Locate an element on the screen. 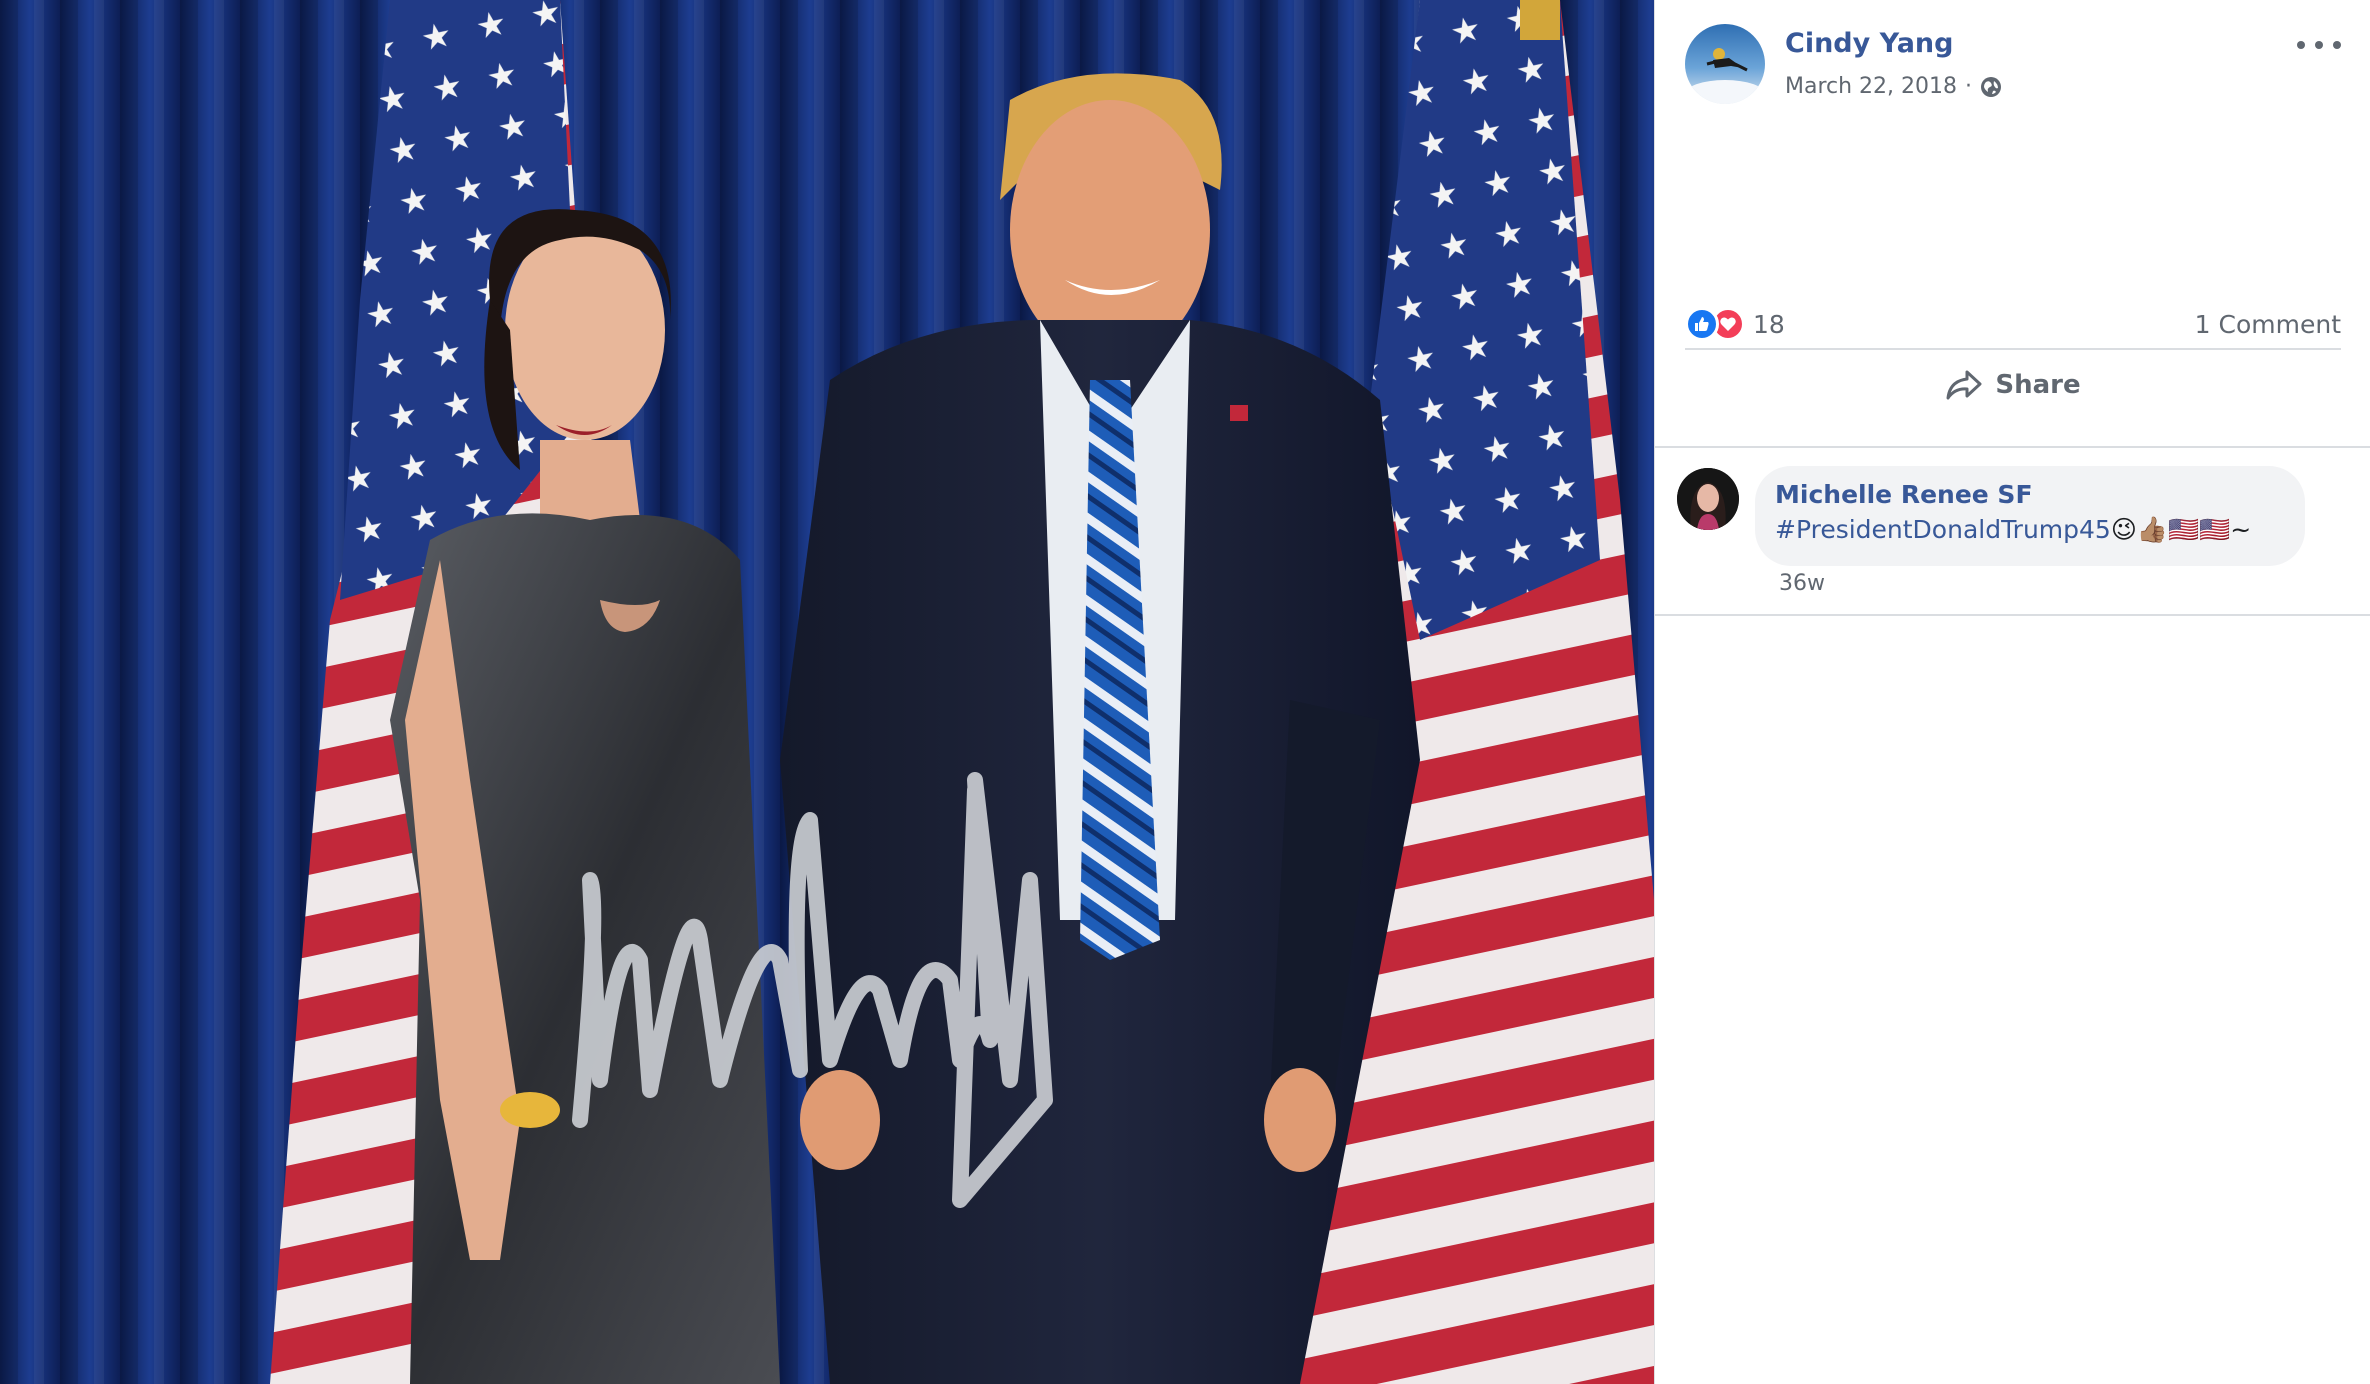 The image size is (2370, 1384). skydiver-icon is located at coordinates (1725, 76).